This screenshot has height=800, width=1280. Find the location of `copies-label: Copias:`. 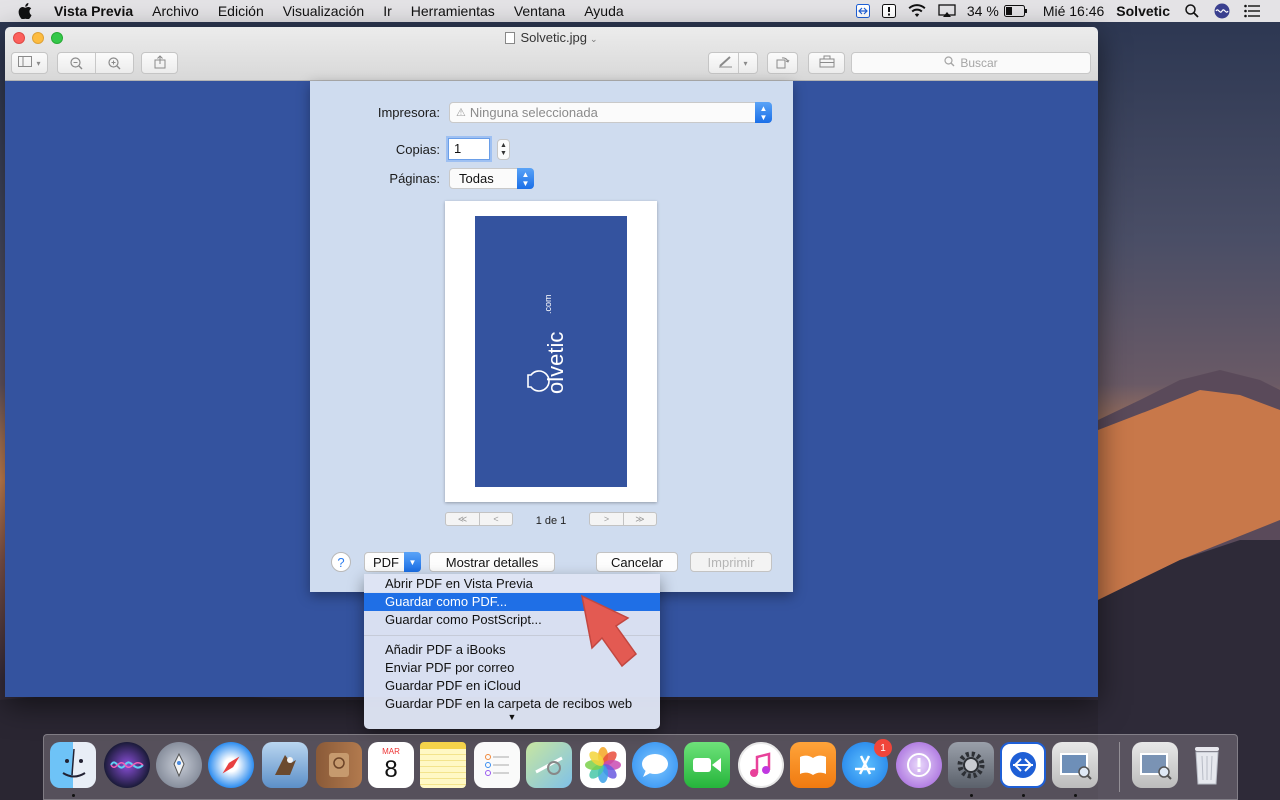

copies-label: Copias: is located at coordinates (417, 149).